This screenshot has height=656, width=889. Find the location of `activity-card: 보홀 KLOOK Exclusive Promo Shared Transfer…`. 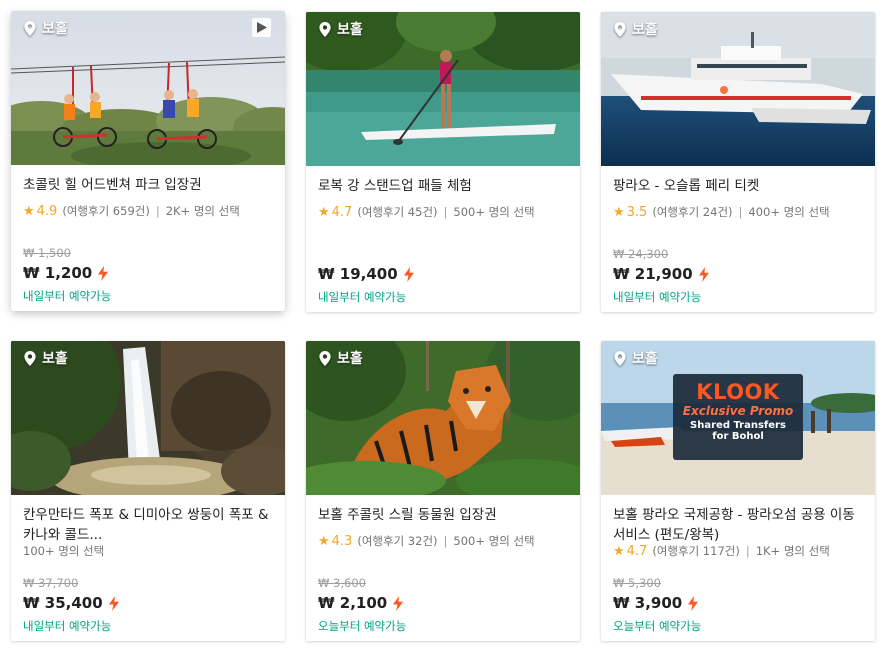

activity-card: 보홀 KLOOK Exclusive Promo Shared Transfer… is located at coordinates (738, 491).